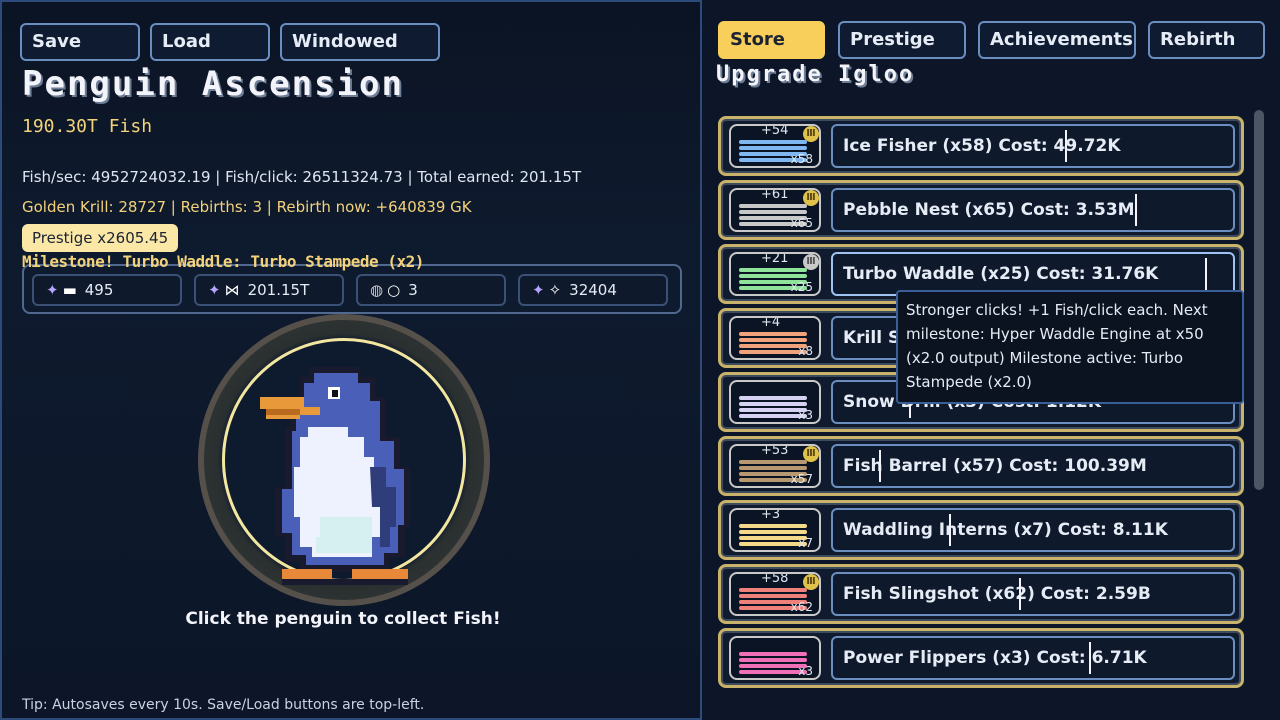 The width and height of the screenshot is (1280, 720). I want to click on upgrade-bonus: +54, so click(775, 131).